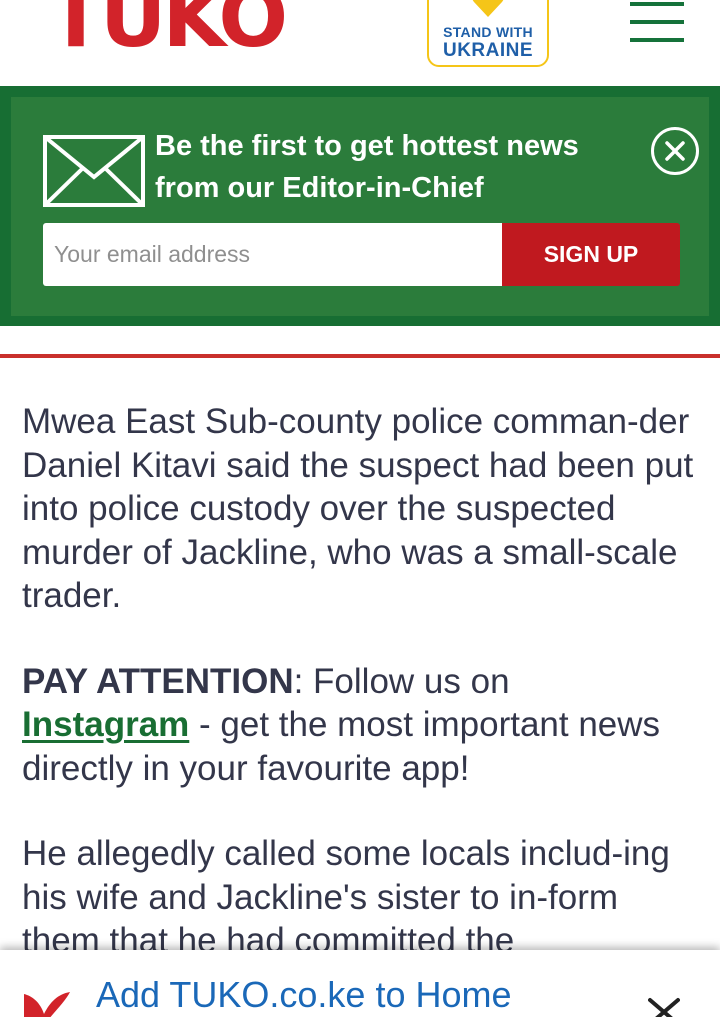  I want to click on instagram-link: Instagram, so click(105, 724).